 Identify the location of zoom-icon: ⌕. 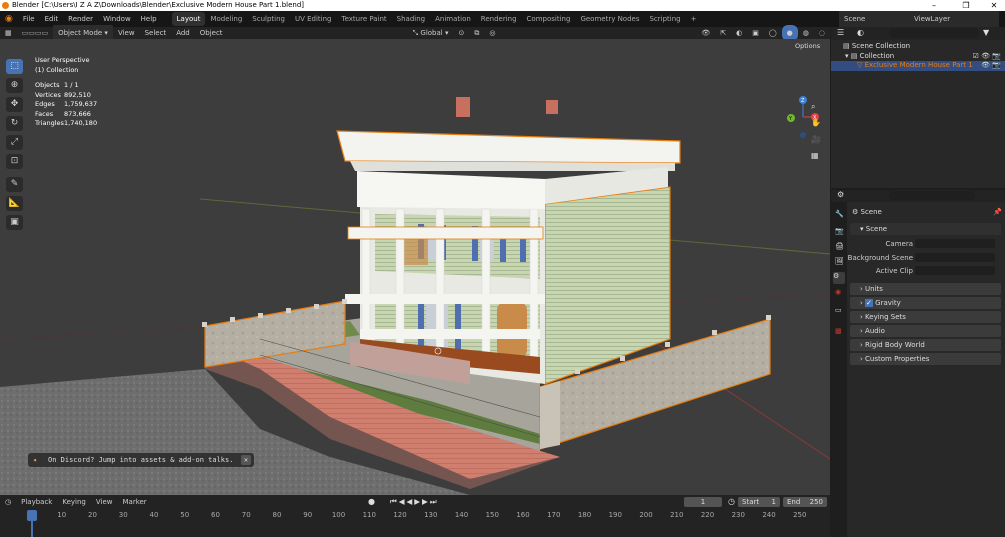
(813, 107).